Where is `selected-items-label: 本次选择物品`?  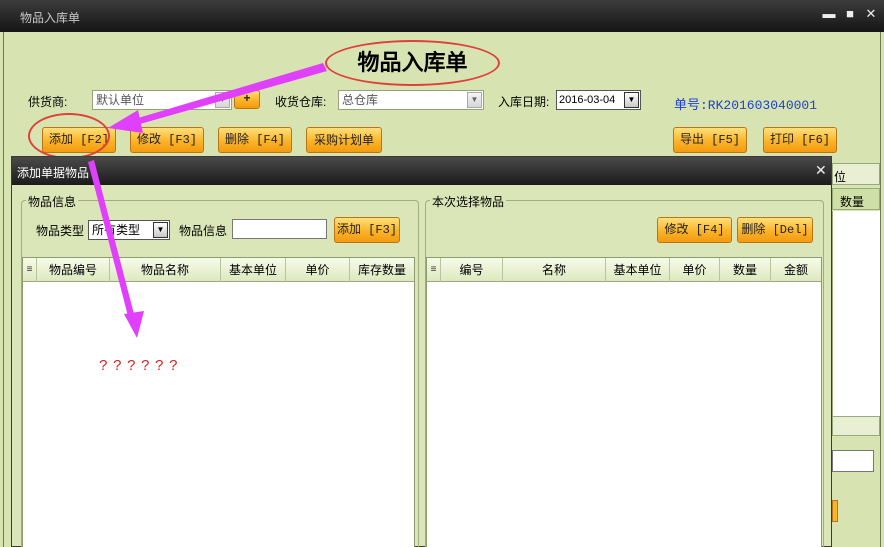 selected-items-label: 本次选择物品 is located at coordinates (468, 201).